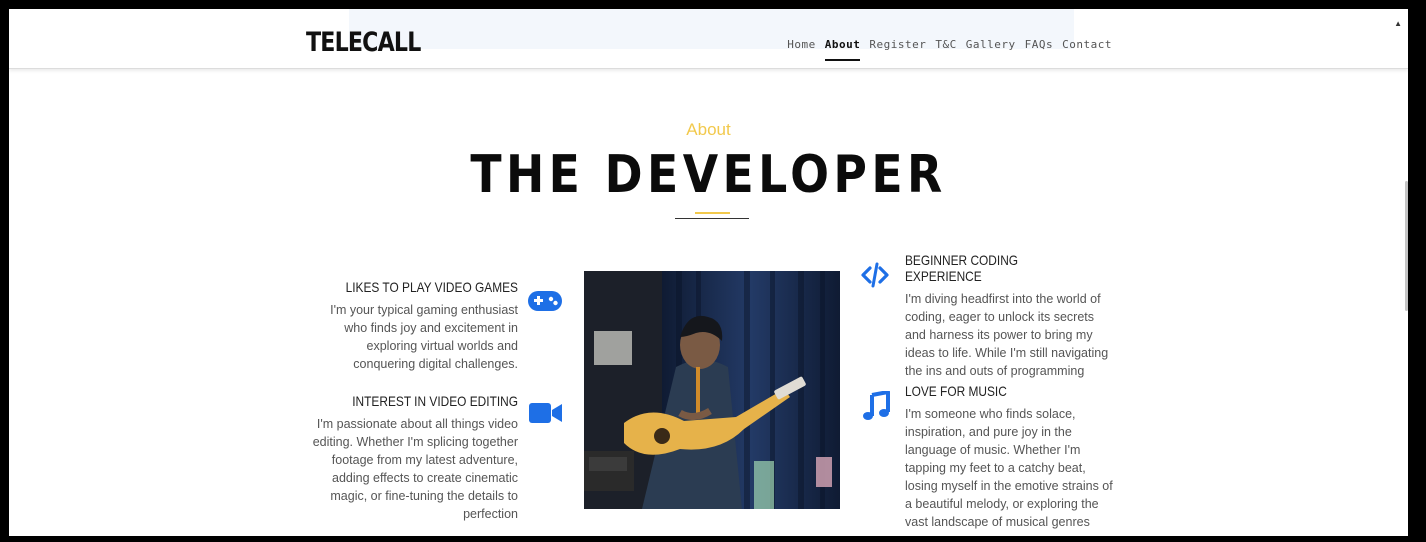 This screenshot has height=542, width=1426. What do you see at coordinates (435, 401) in the screenshot?
I see `feature-editing-title: INTEREST IN VIDEO EDITING` at bounding box center [435, 401].